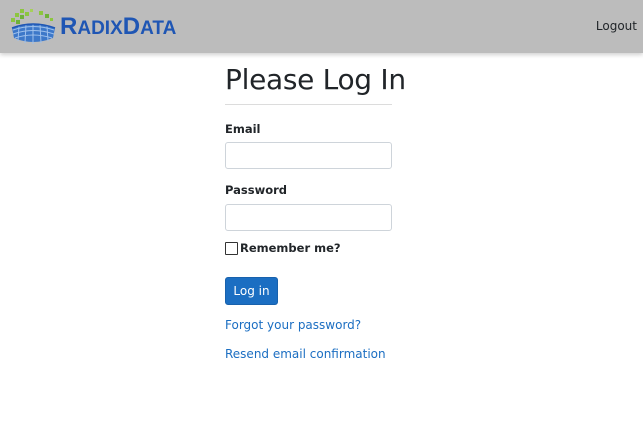 The image size is (643, 426). What do you see at coordinates (256, 190) in the screenshot?
I see `password-label: Password` at bounding box center [256, 190].